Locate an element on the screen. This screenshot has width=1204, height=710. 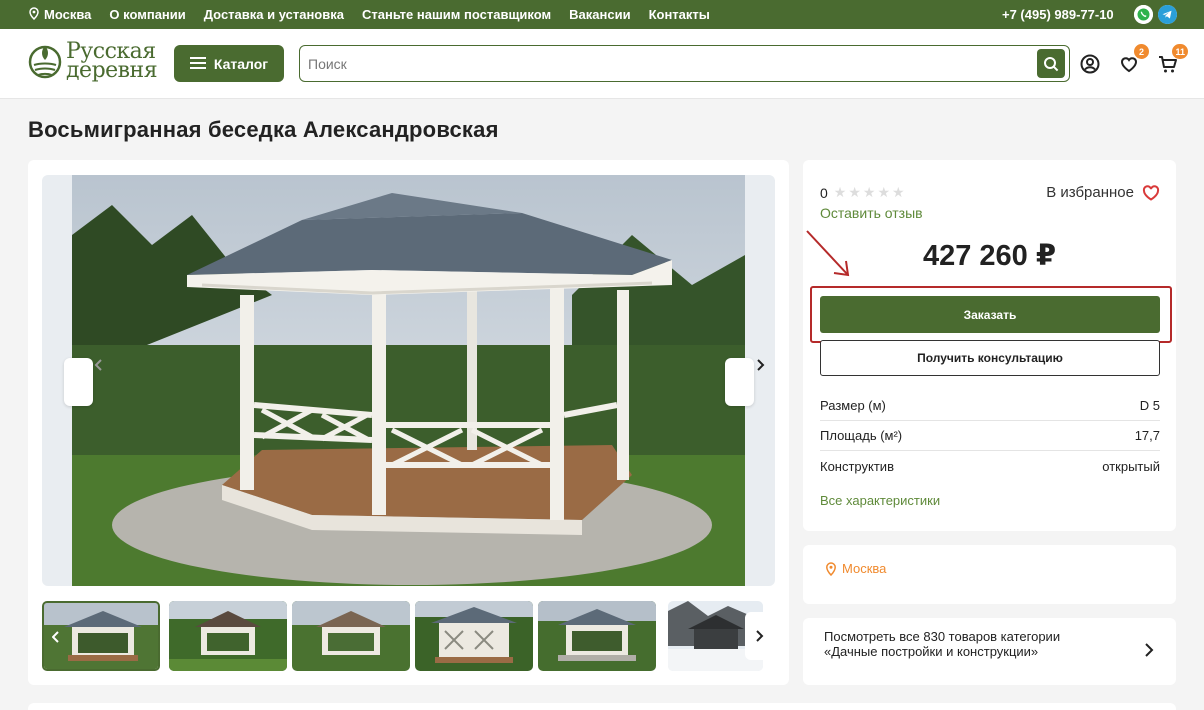
spec-row: Конструктив открытый is located at coordinates (990, 466).